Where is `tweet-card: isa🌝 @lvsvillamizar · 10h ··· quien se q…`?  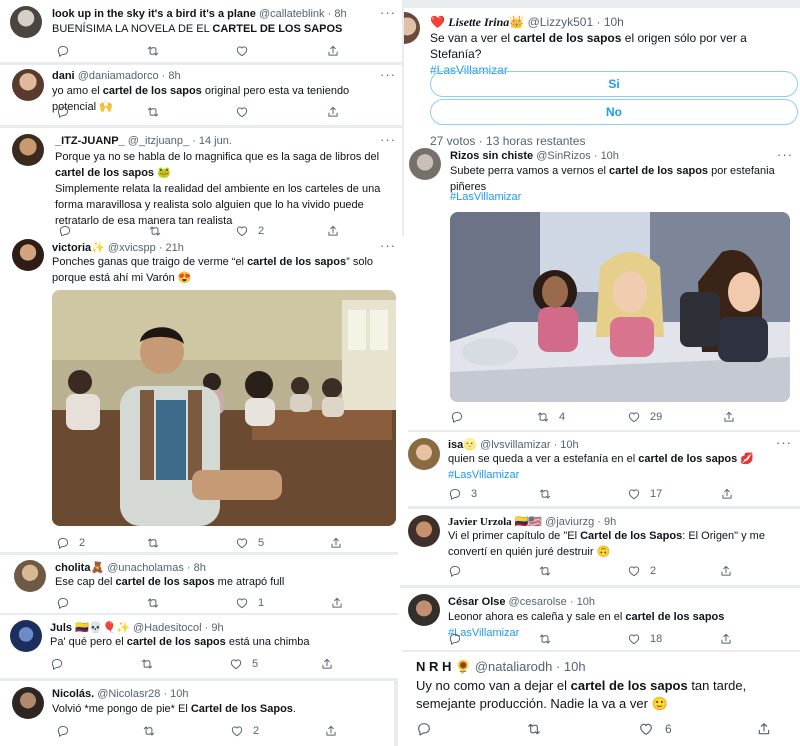 tweet-card: isa🌝 @lvsvillamizar · 10h ··· quien se q… is located at coordinates (599, 469).